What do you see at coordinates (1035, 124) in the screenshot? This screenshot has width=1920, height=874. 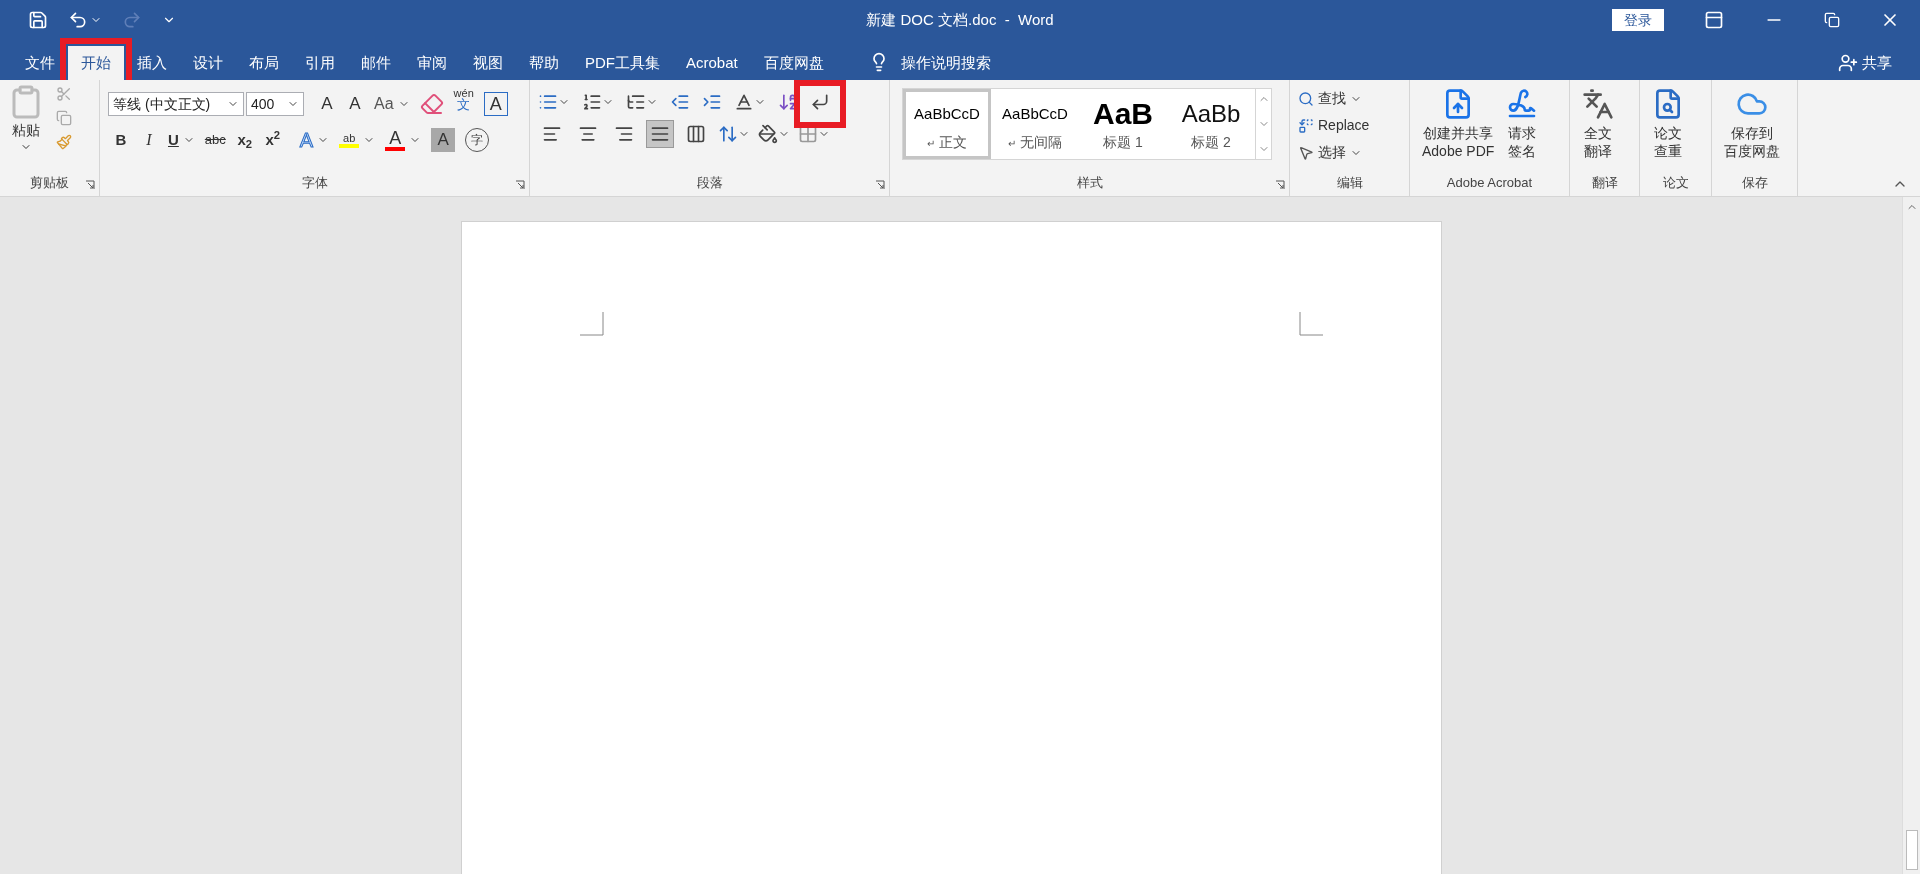 I see `style-gallery-item: AaBbCcD ↵ 无间隔` at bounding box center [1035, 124].